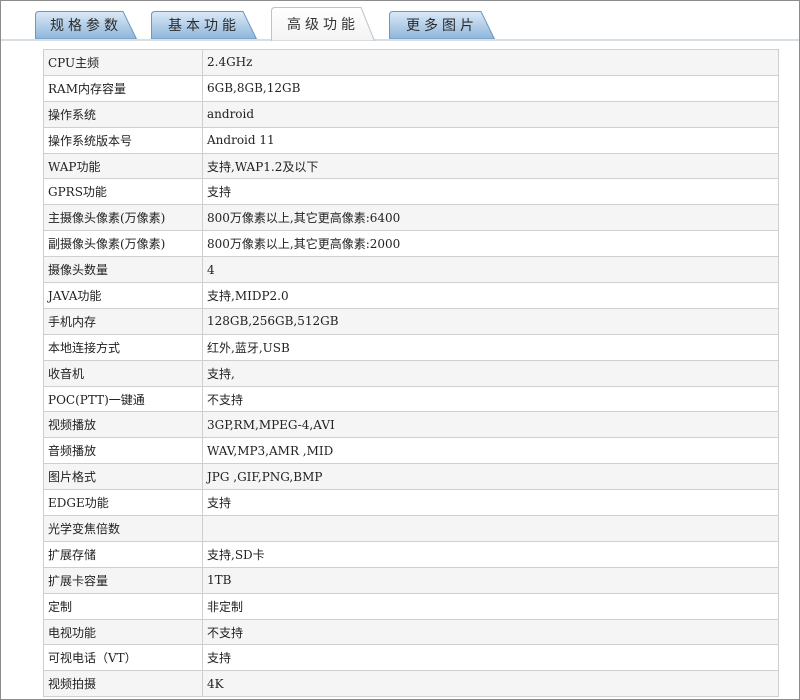  I want to click on spec-value: 800万像素以上,其它更高像素:2000, so click(490, 244).